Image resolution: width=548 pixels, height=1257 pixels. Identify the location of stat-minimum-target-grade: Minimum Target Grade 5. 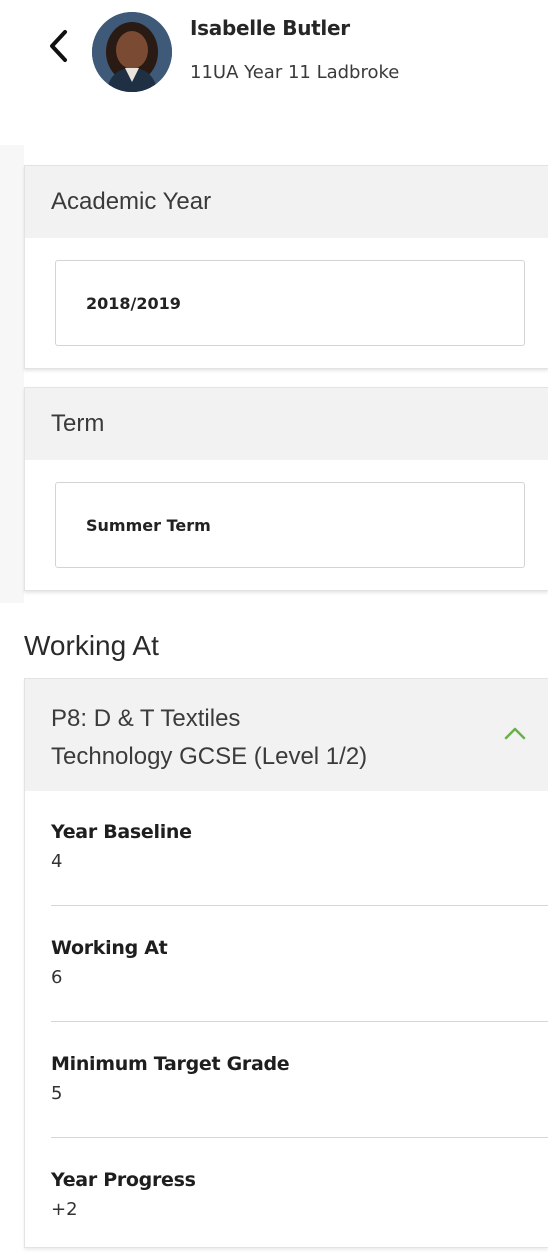
(299, 1078).